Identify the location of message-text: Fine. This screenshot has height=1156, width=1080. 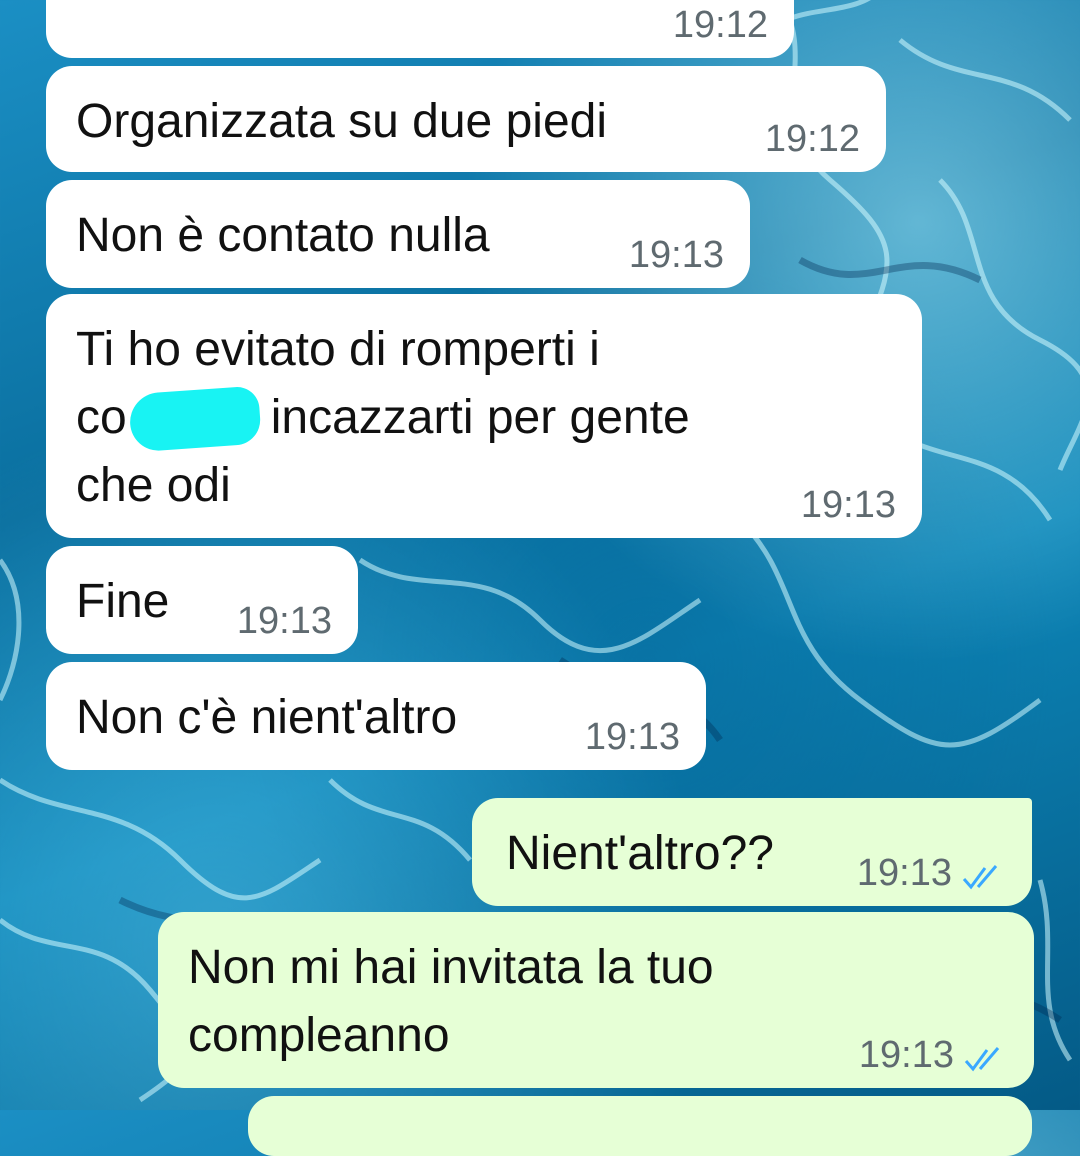
(123, 601).